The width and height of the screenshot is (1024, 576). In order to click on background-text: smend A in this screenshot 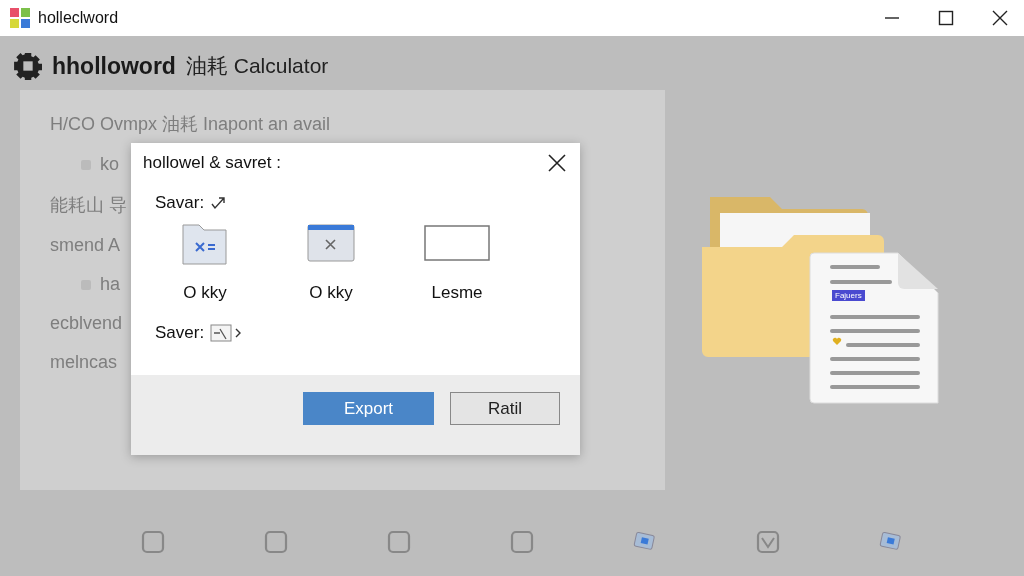, I will do `click(85, 245)`.